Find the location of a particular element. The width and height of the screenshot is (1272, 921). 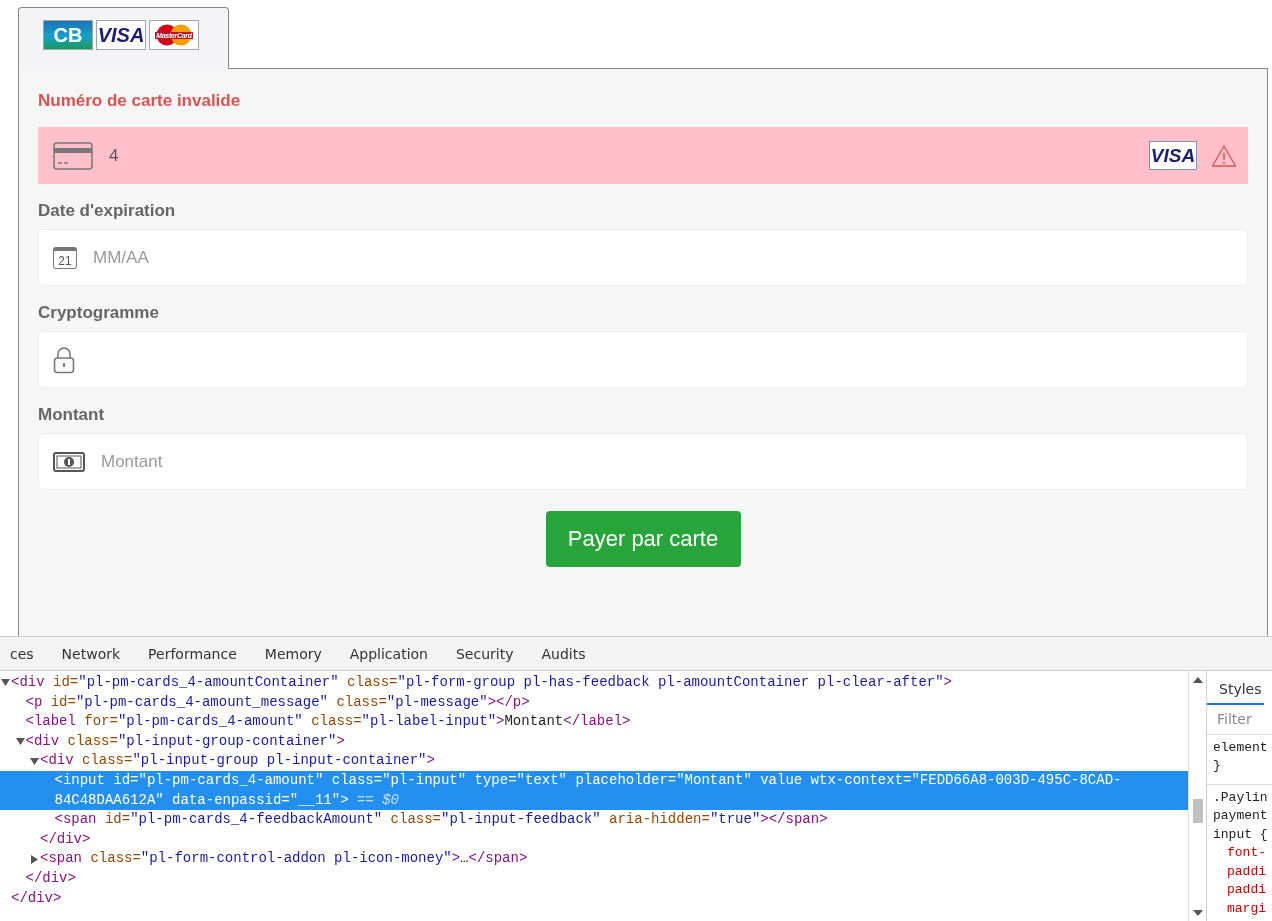

devtools-tab: ces is located at coordinates (24, 653).